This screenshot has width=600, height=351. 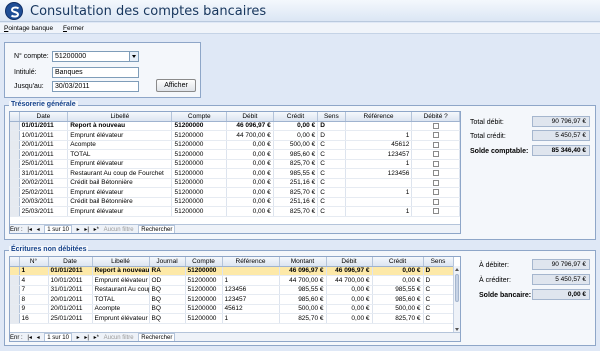 I want to click on ecritures-scrollbar, so click(x=456, y=299).